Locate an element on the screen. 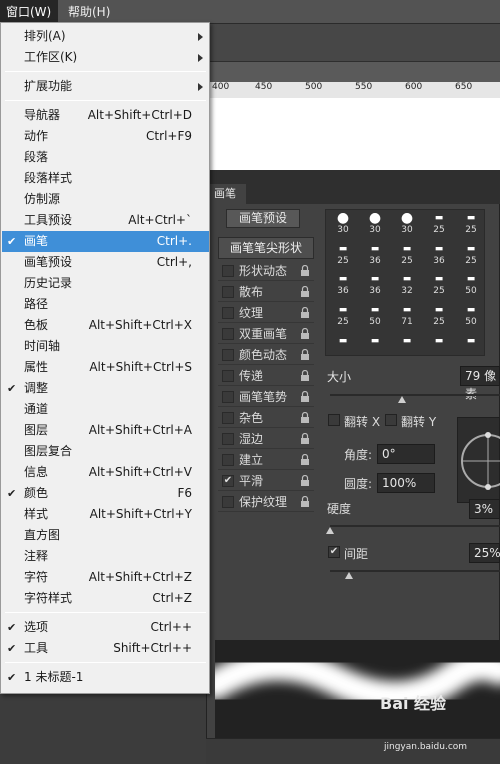  hardness-slider is located at coordinates (415, 526).